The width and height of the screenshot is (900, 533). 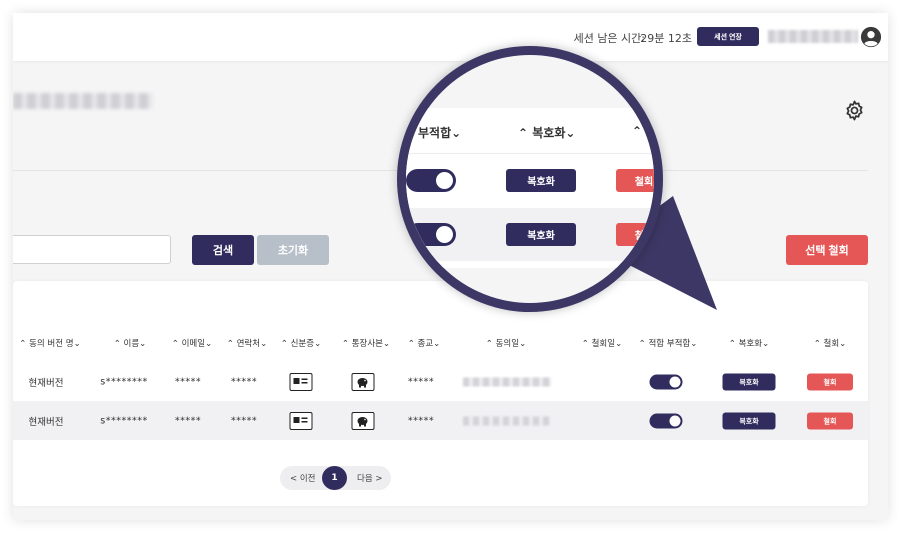 What do you see at coordinates (369, 478) in the screenshot?
I see `next-page-link: 다음 >` at bounding box center [369, 478].